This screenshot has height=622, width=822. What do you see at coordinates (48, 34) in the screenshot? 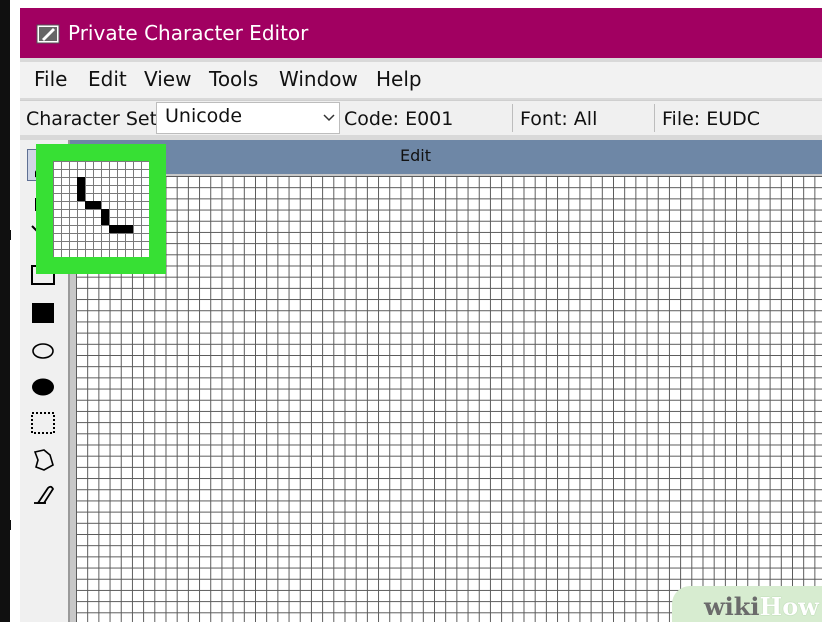
I see `app-icon` at bounding box center [48, 34].